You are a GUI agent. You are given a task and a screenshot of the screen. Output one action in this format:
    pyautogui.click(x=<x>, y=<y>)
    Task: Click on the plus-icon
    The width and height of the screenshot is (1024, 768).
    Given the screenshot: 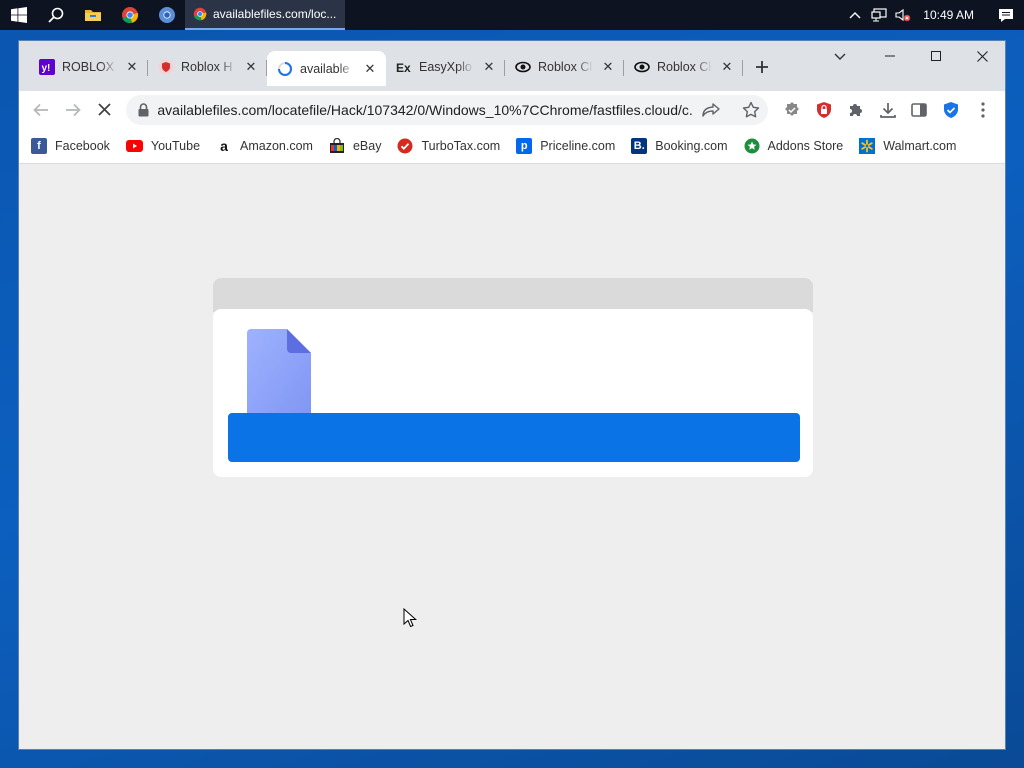 What is the action you would take?
    pyautogui.click(x=762, y=67)
    